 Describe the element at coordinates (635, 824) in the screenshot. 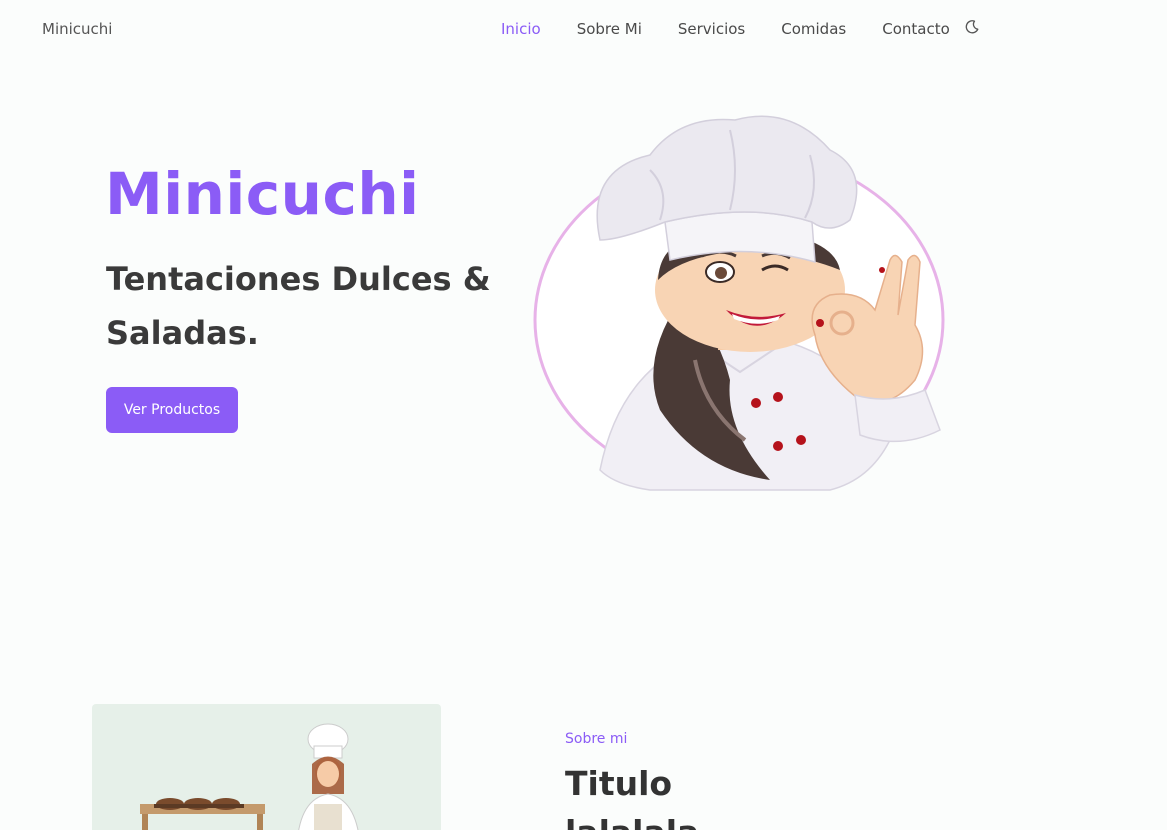

I see `about-subtitle-partial: lalalala` at that location.